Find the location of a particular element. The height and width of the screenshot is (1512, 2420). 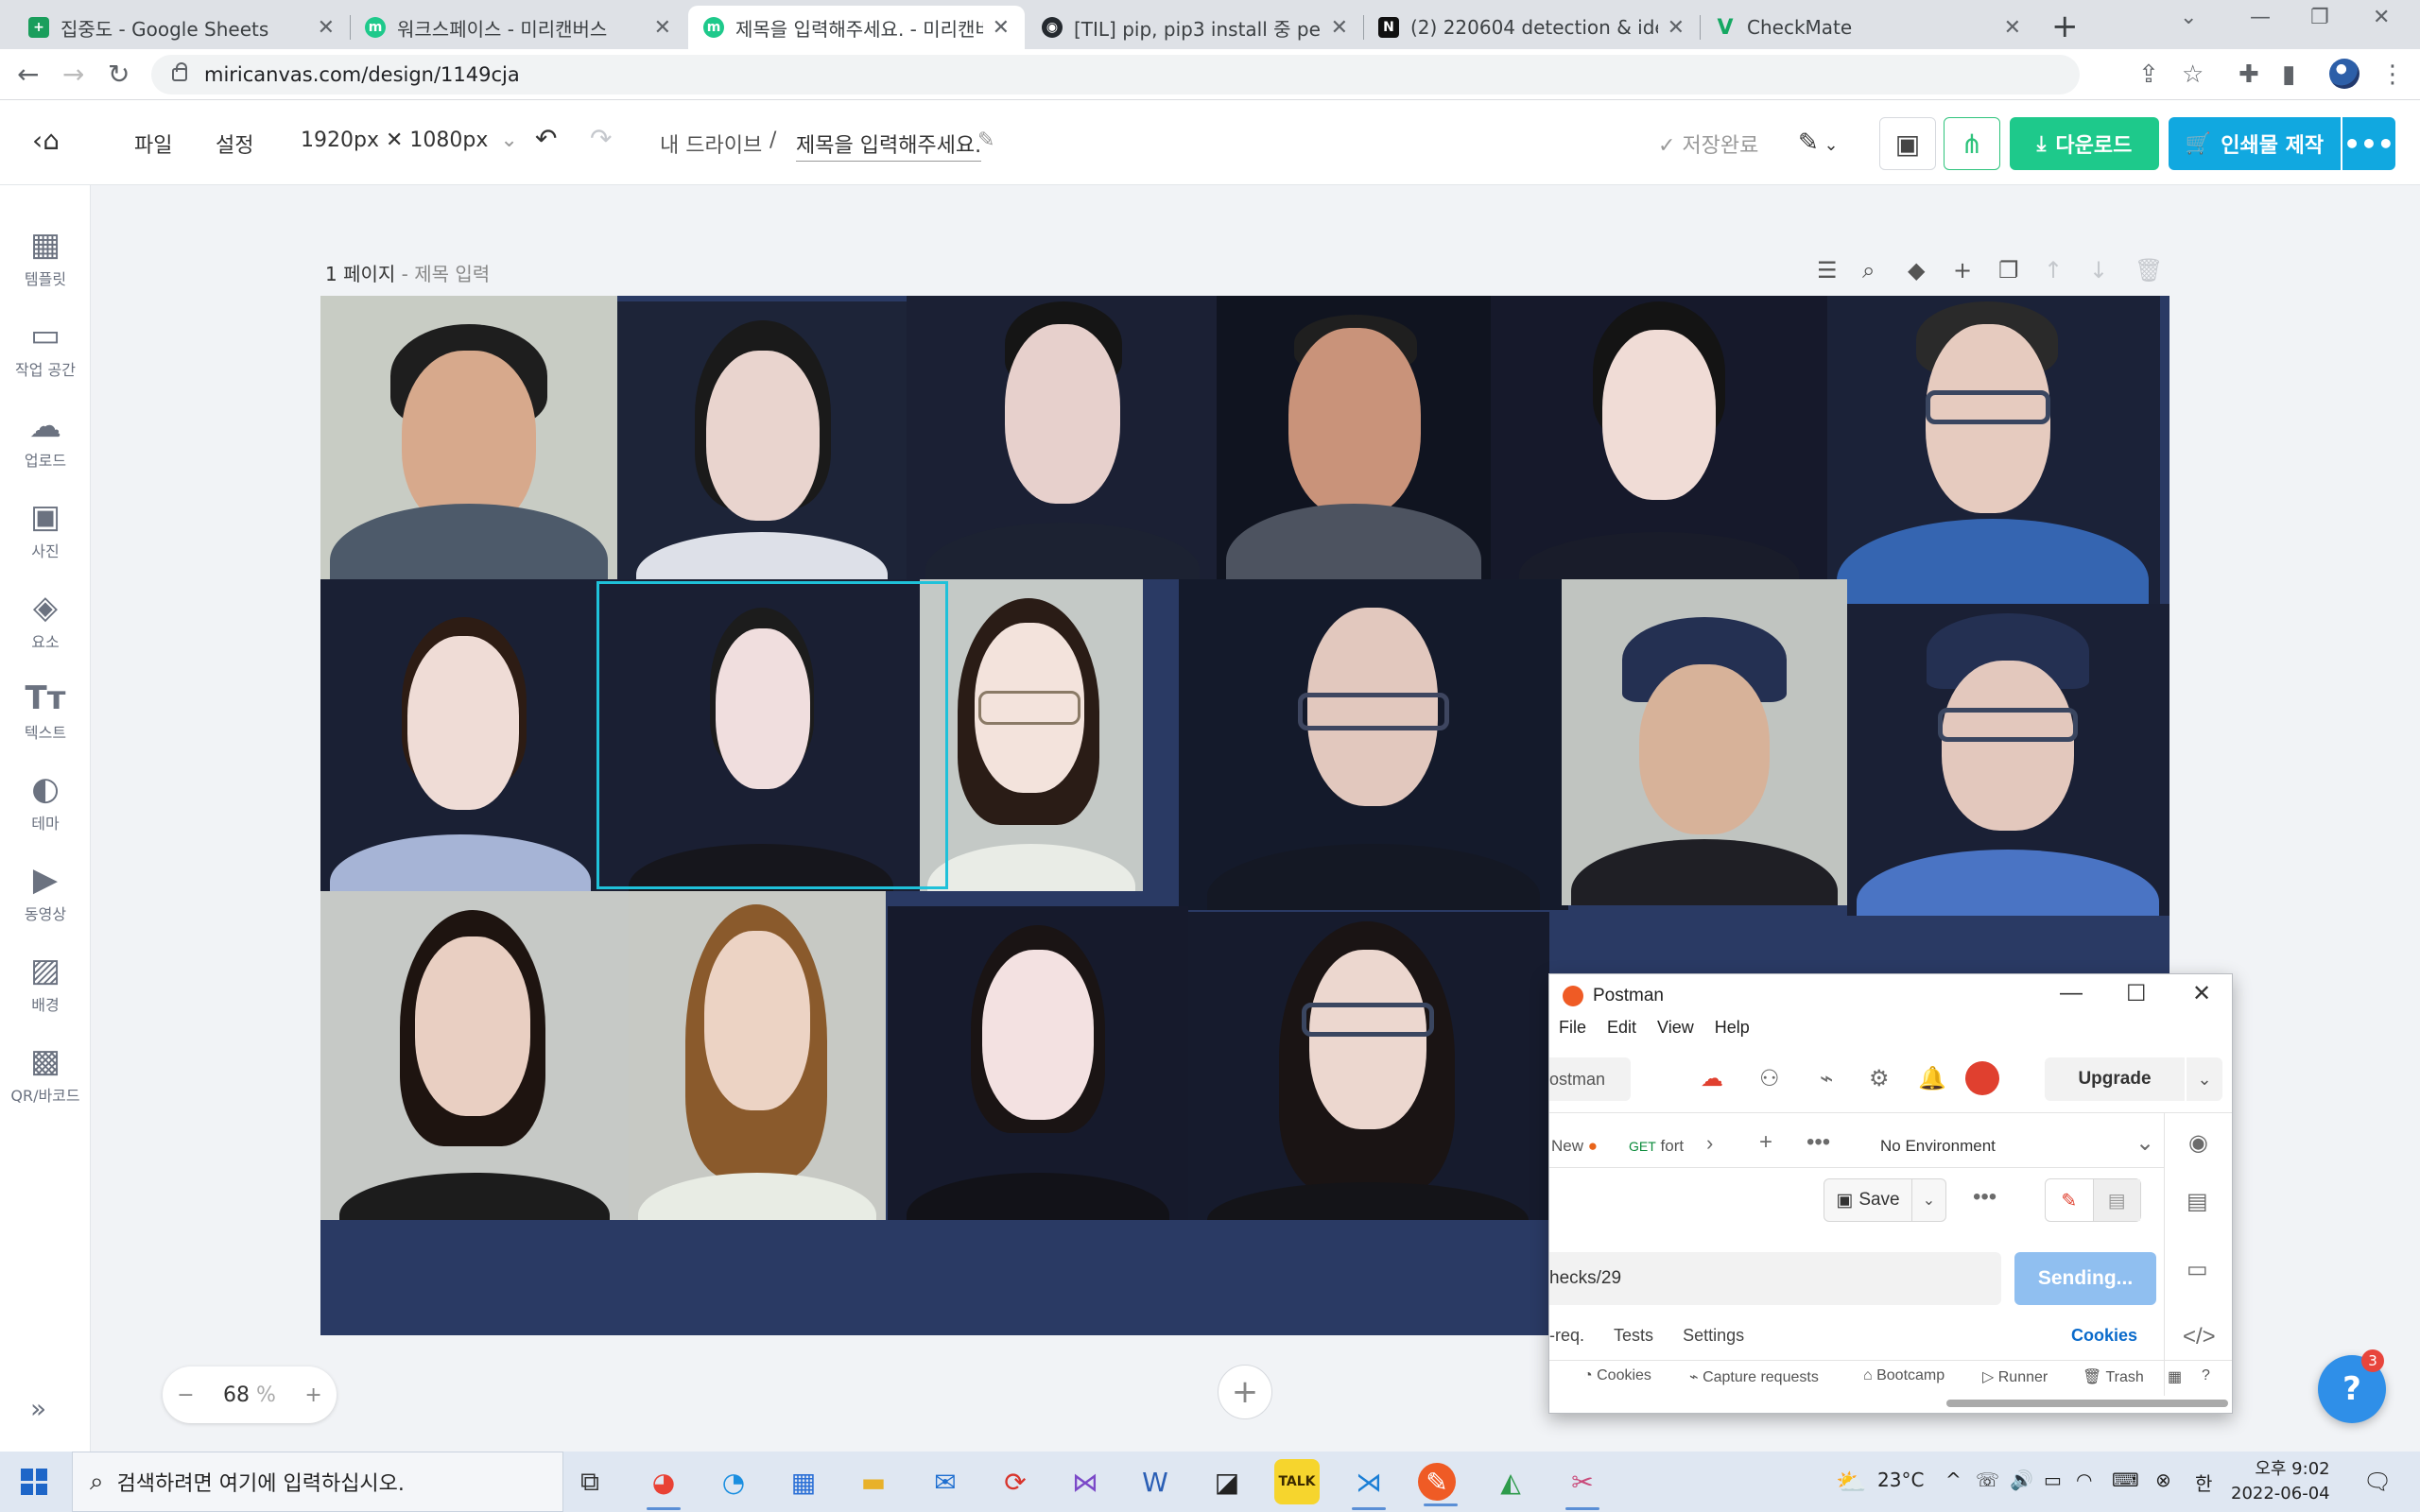

keyboard-icon: ⌨ is located at coordinates (2125, 1480).